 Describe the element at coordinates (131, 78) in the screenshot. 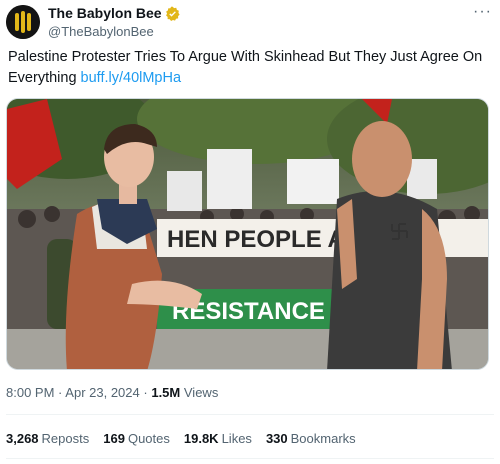

I see `tweet-link: buff.ly/40lMpHa` at that location.